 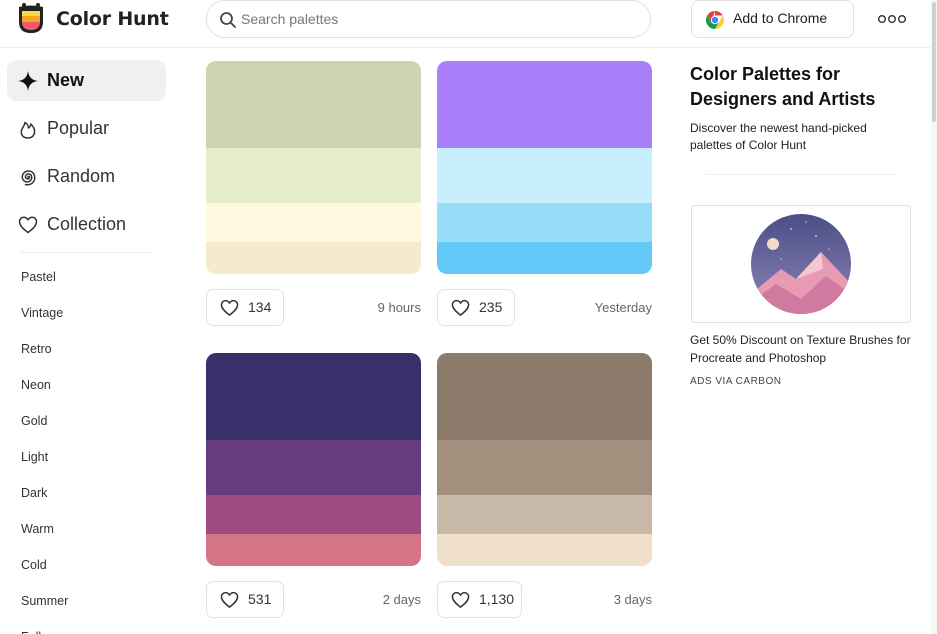 What do you see at coordinates (783, 86) in the screenshot?
I see `page-title: Color Palettes for Designers and Artists` at bounding box center [783, 86].